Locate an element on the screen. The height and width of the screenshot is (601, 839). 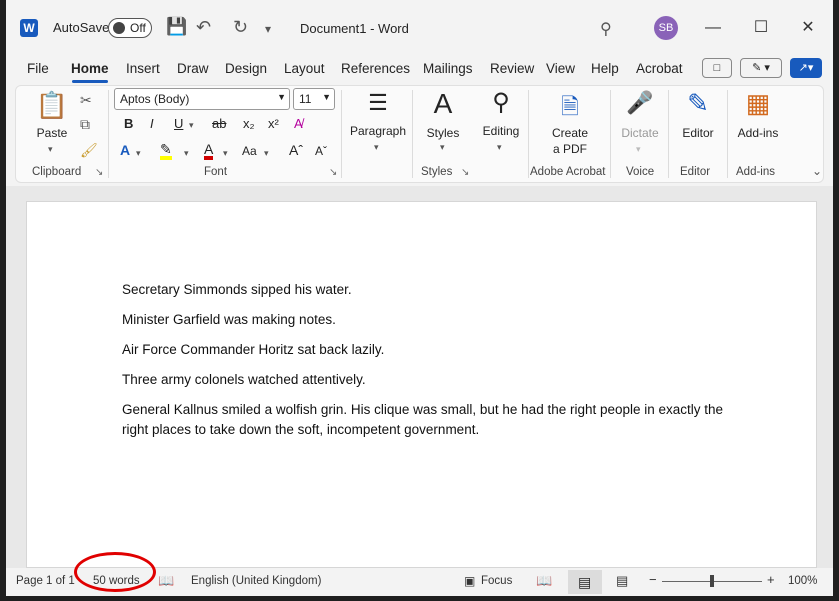
tab-references: References is located at coordinates (375, 68).